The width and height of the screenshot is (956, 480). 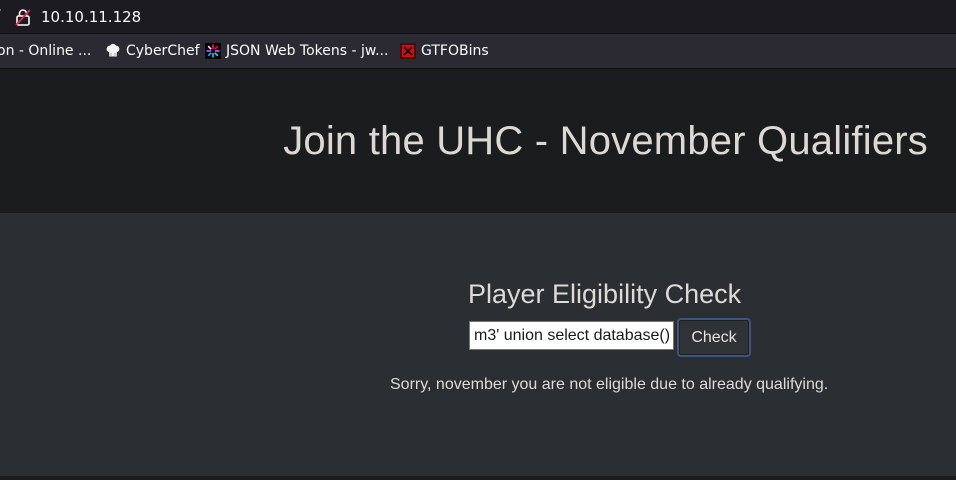 I want to click on bookmark-gtfobins: GTFOBins, so click(x=444, y=51).